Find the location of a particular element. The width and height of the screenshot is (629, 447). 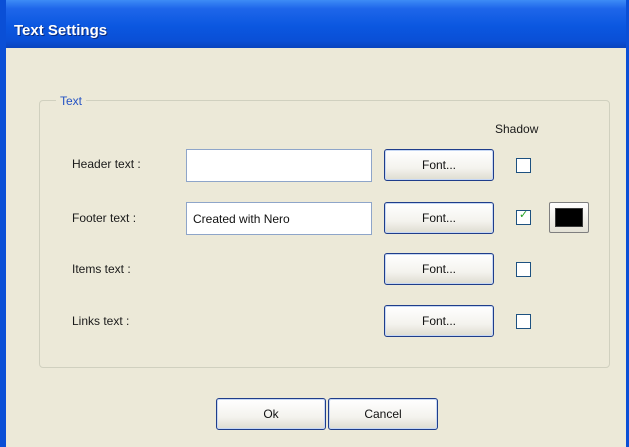

title-bar: Text Settings is located at coordinates (316, 24).